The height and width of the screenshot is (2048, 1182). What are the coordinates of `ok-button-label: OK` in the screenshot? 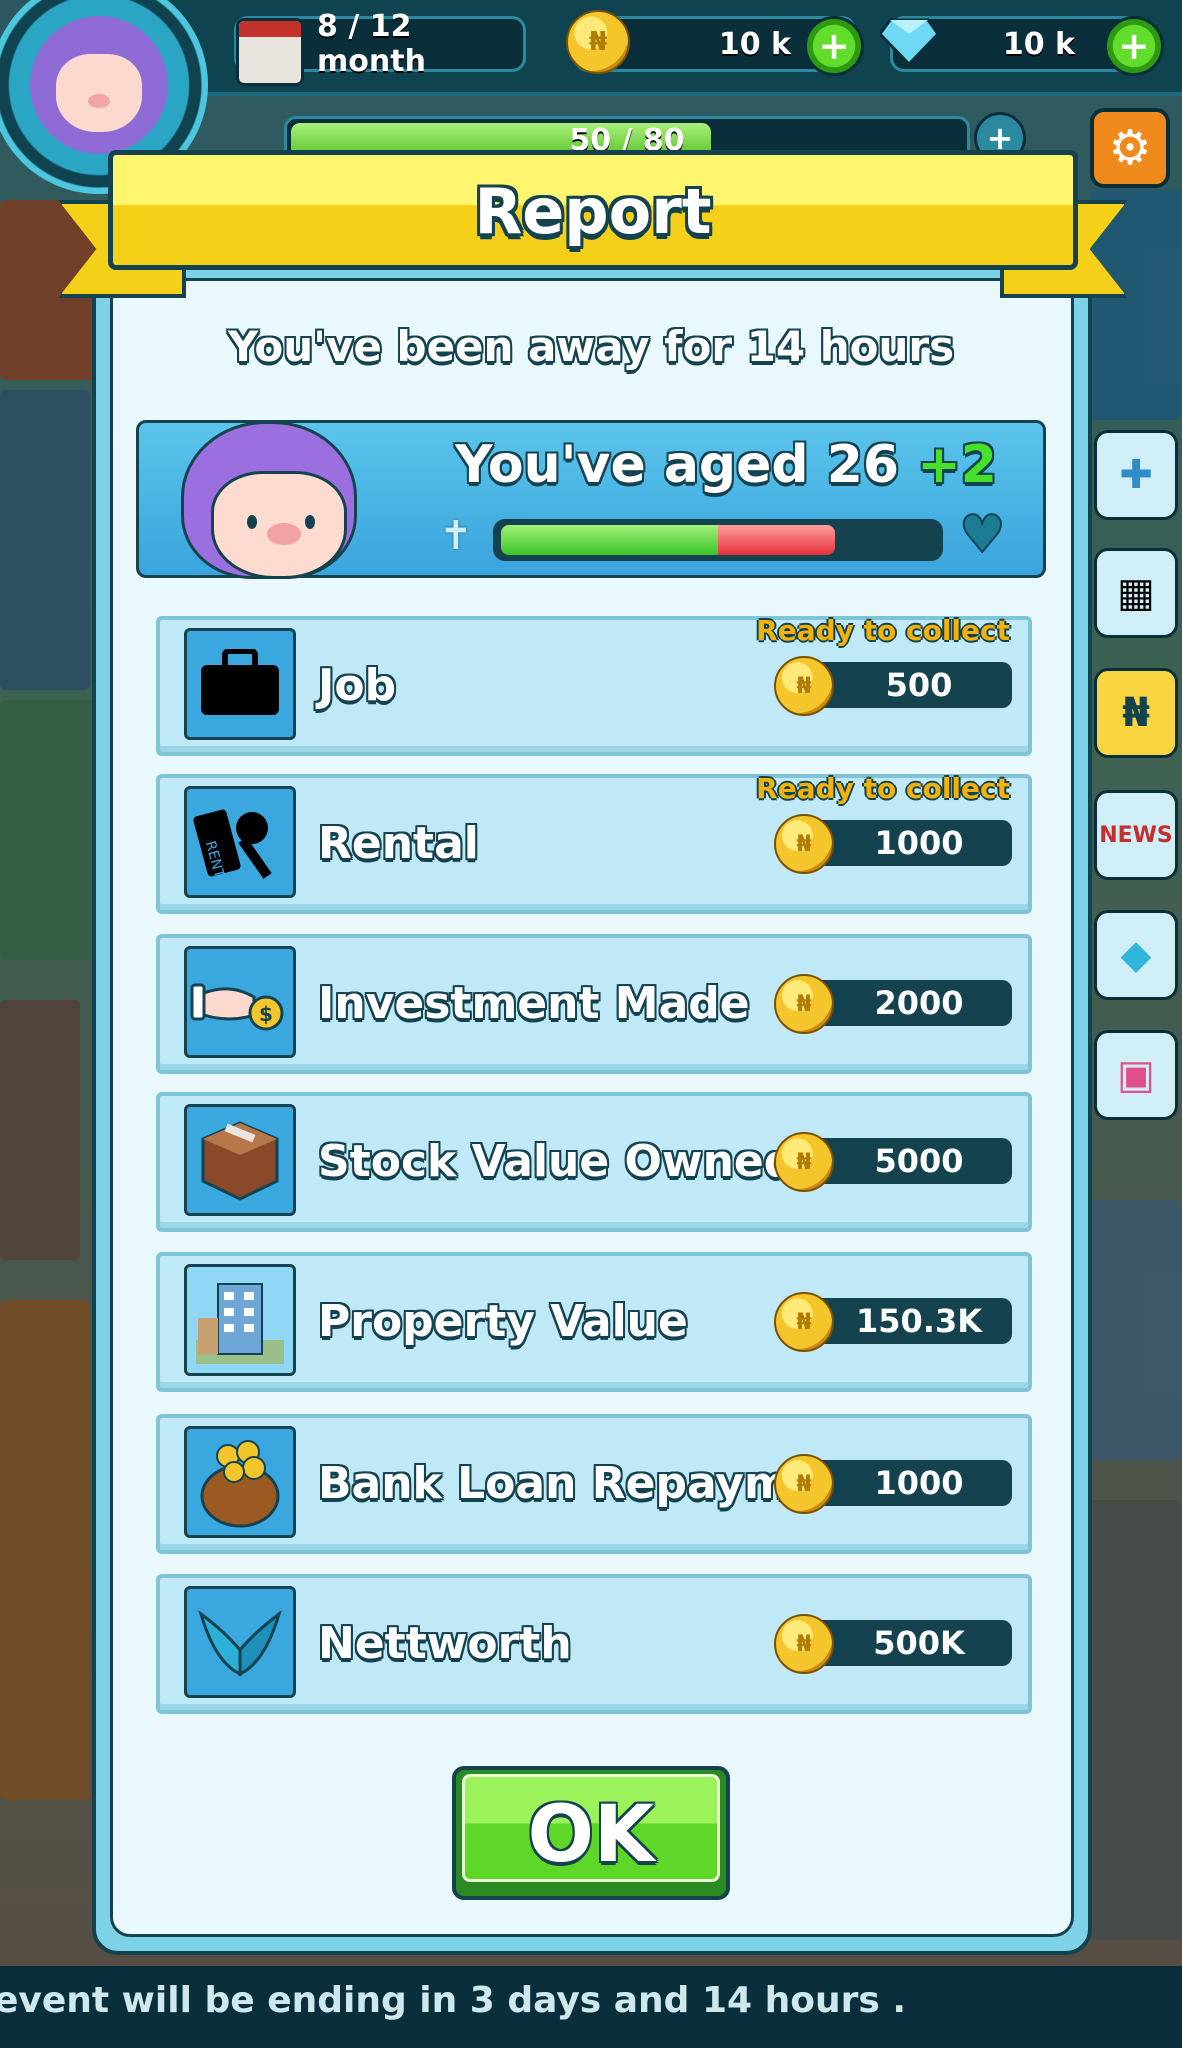 It's located at (591, 1835).